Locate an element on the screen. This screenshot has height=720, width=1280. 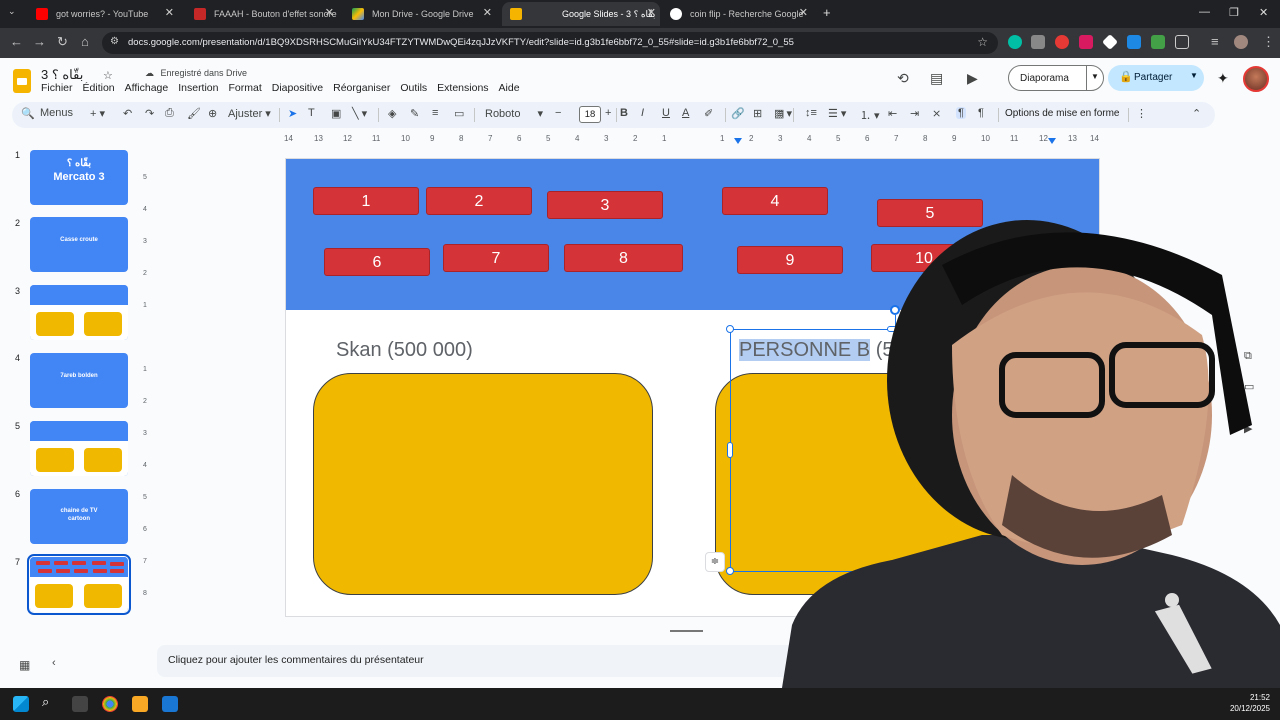
slide-thumbnail-2: Casse croute is located at coordinates (79, 244).